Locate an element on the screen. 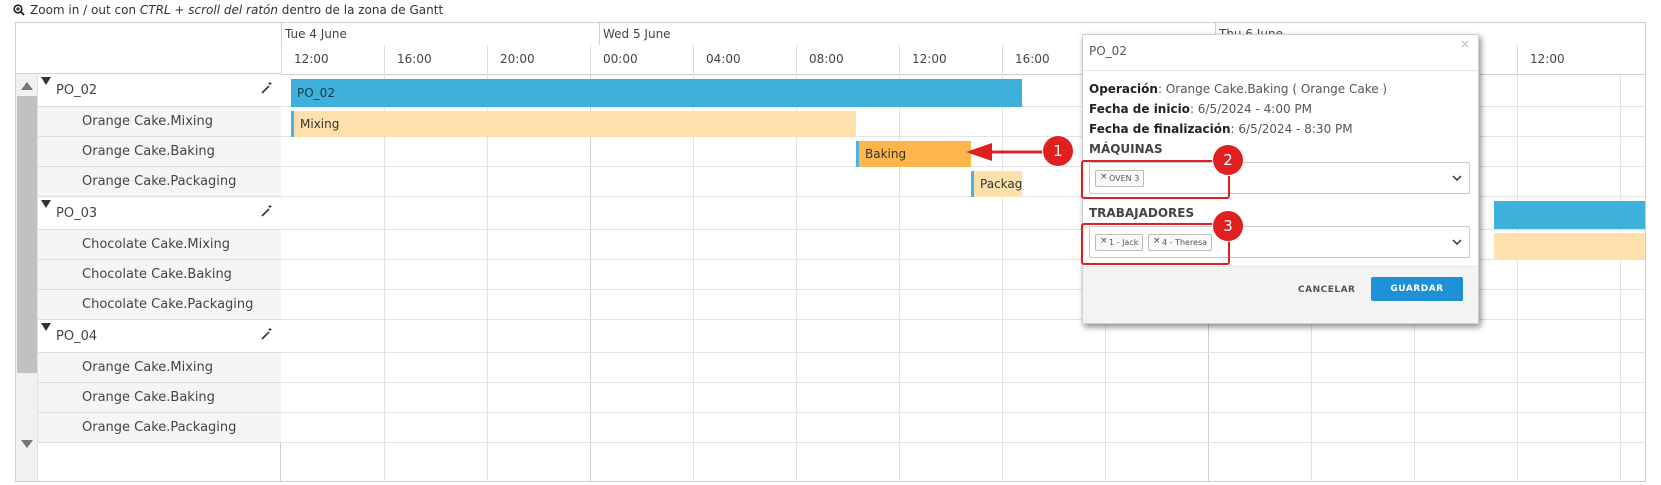 The height and width of the screenshot is (485, 1661). save-button: GUARDAR is located at coordinates (1417, 289).